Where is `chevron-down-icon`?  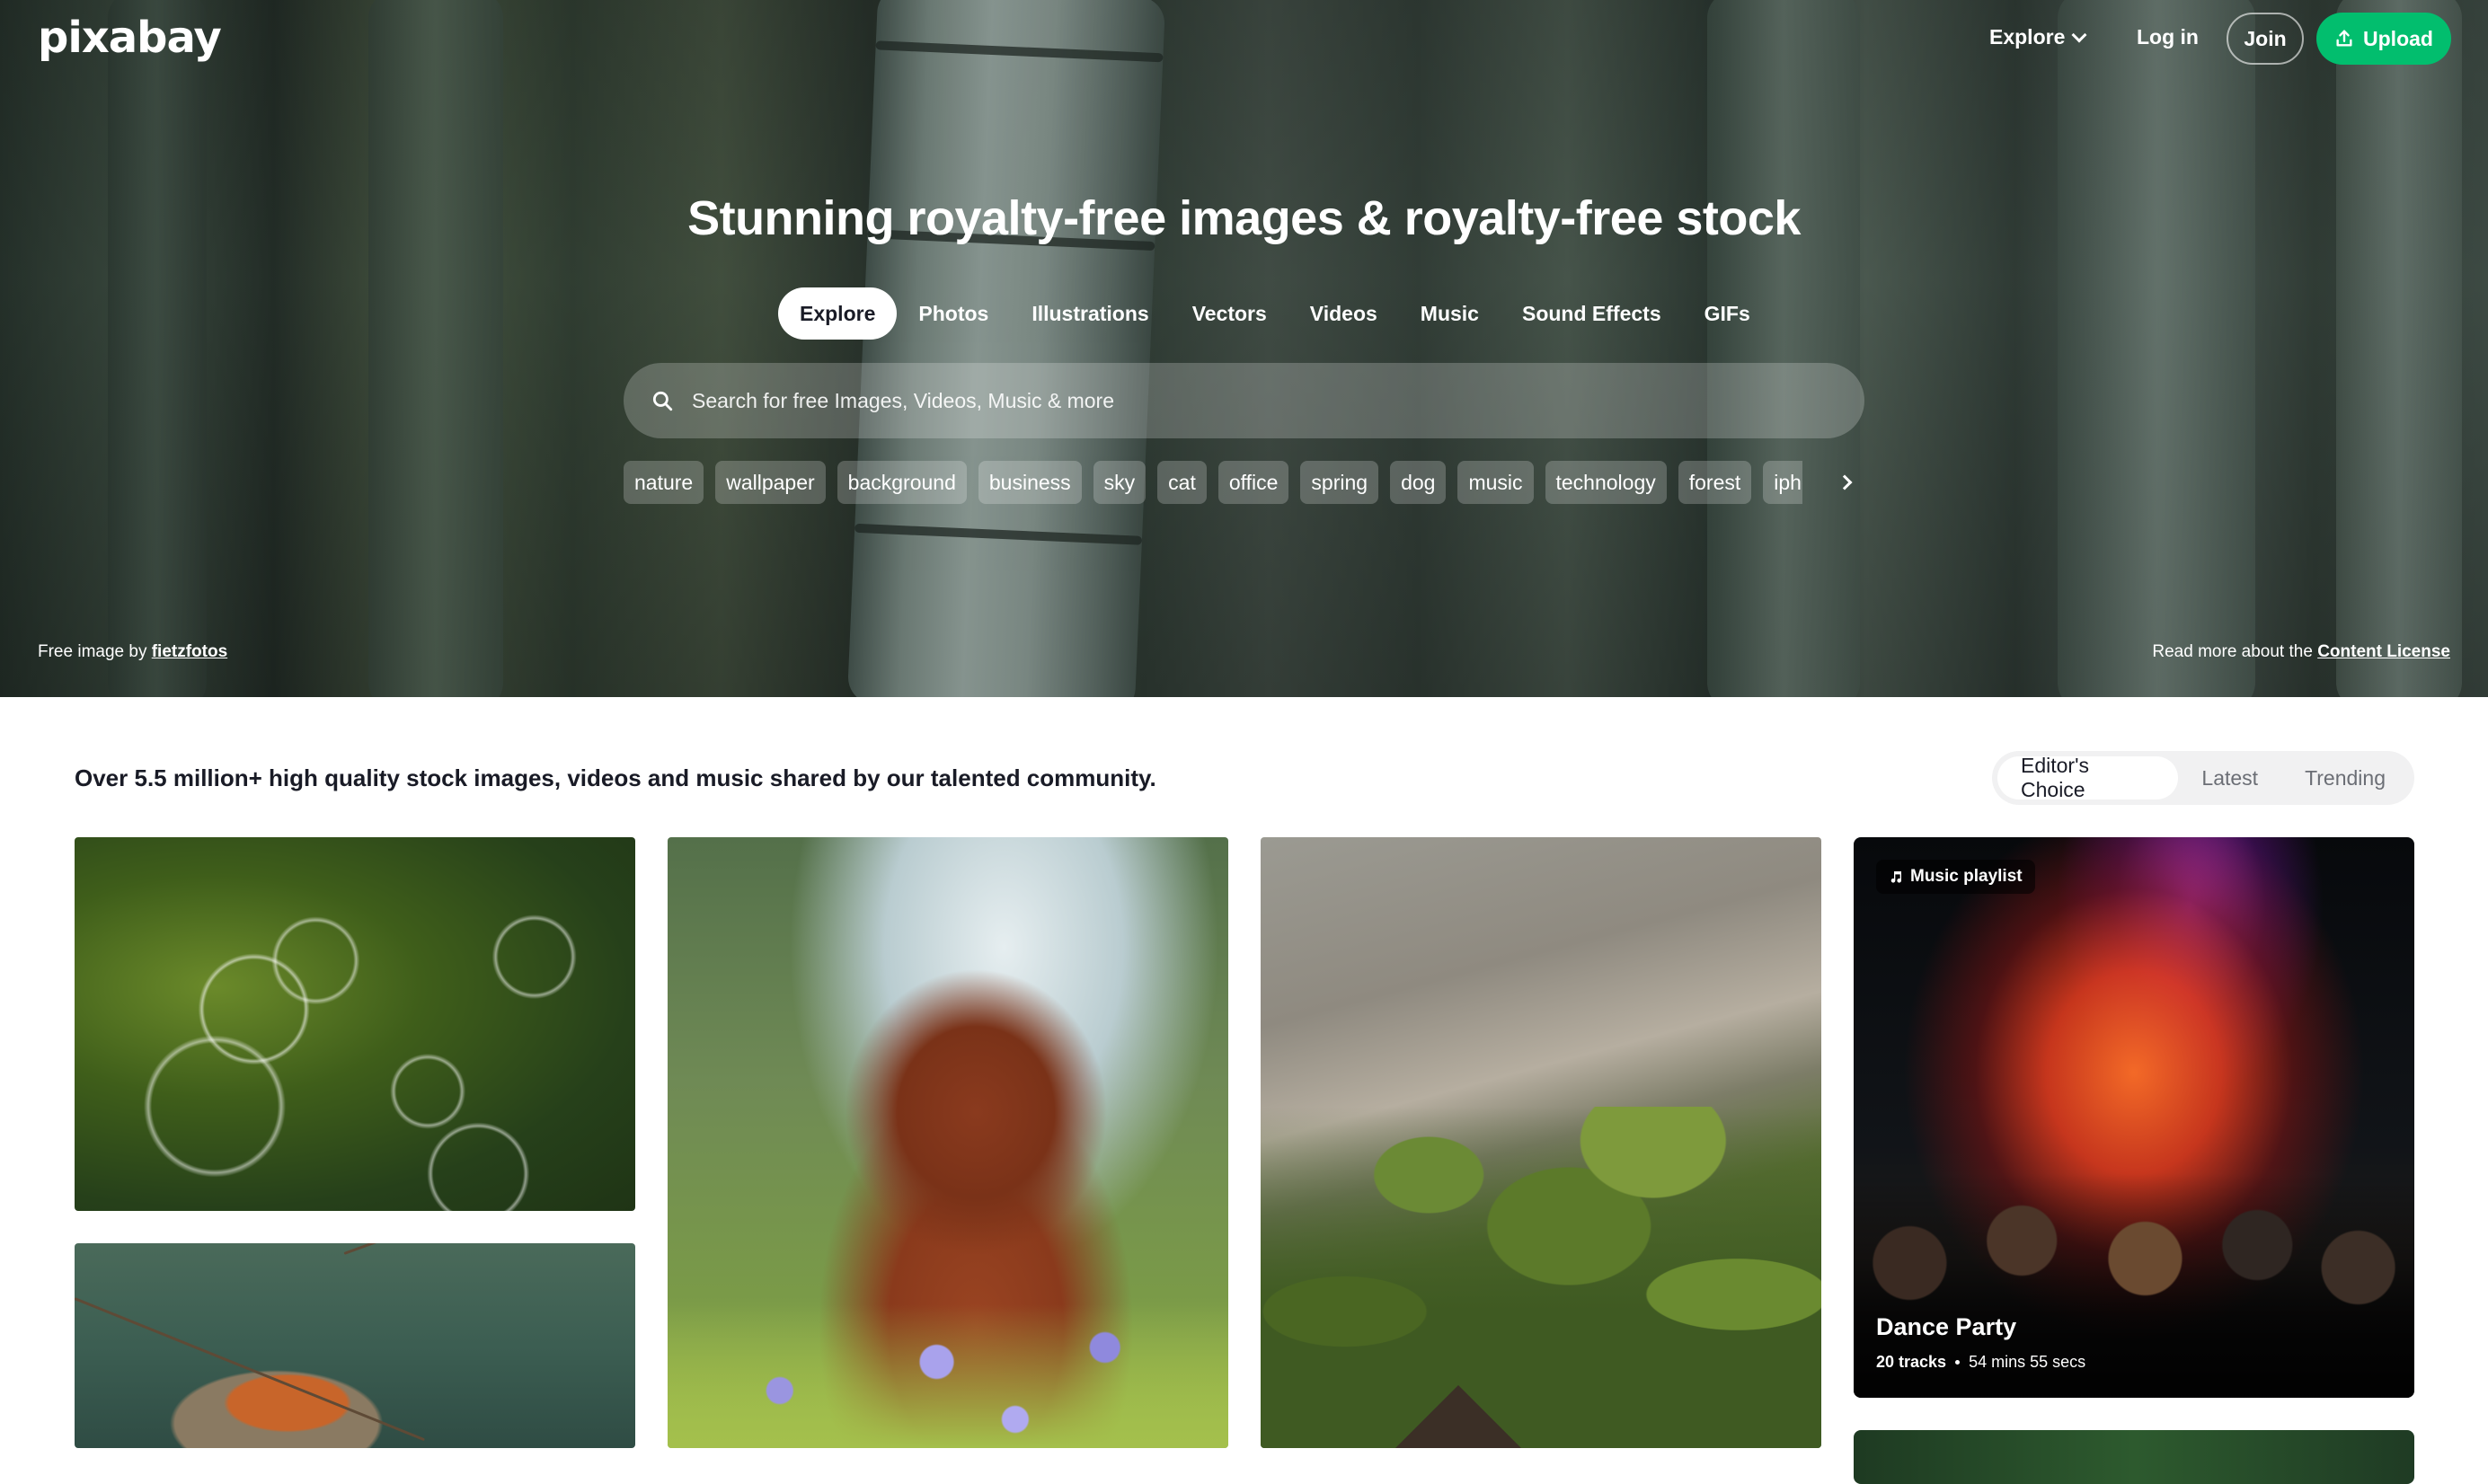 chevron-down-icon is located at coordinates (2079, 34).